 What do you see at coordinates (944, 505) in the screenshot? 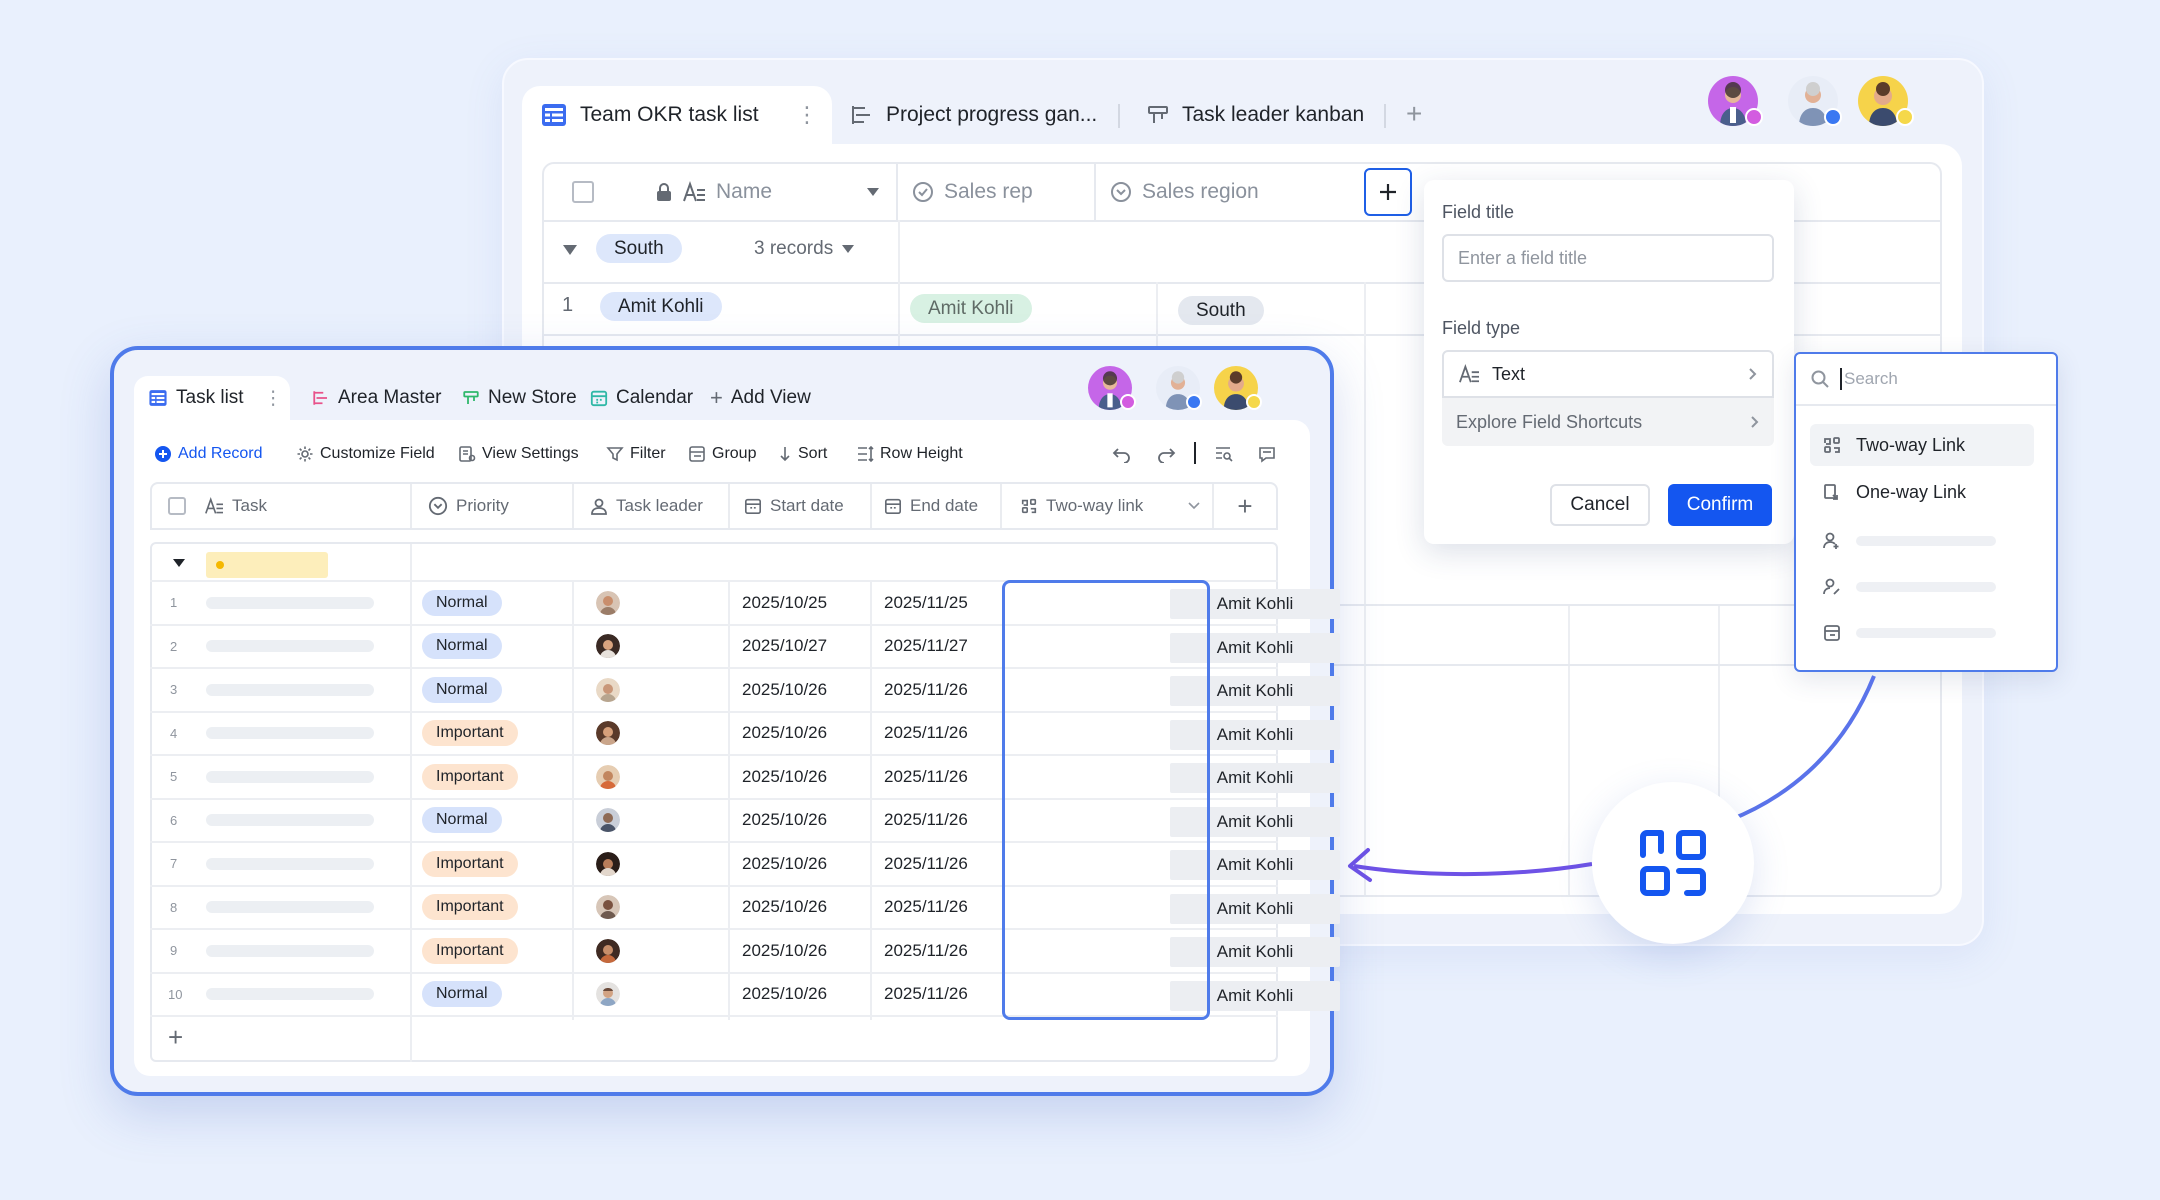
I see `column-label: End date` at bounding box center [944, 505].